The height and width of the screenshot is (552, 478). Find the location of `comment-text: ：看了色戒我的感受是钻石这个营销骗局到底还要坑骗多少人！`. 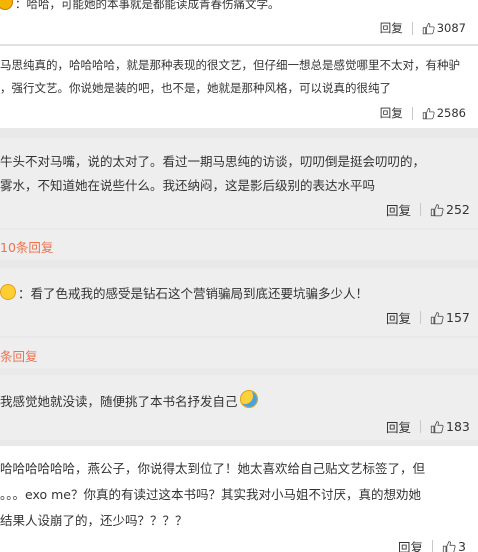

comment-text: ：看了色戒我的感受是钻石这个营销骗局到底还要坑骗多少人！ is located at coordinates (184, 292).